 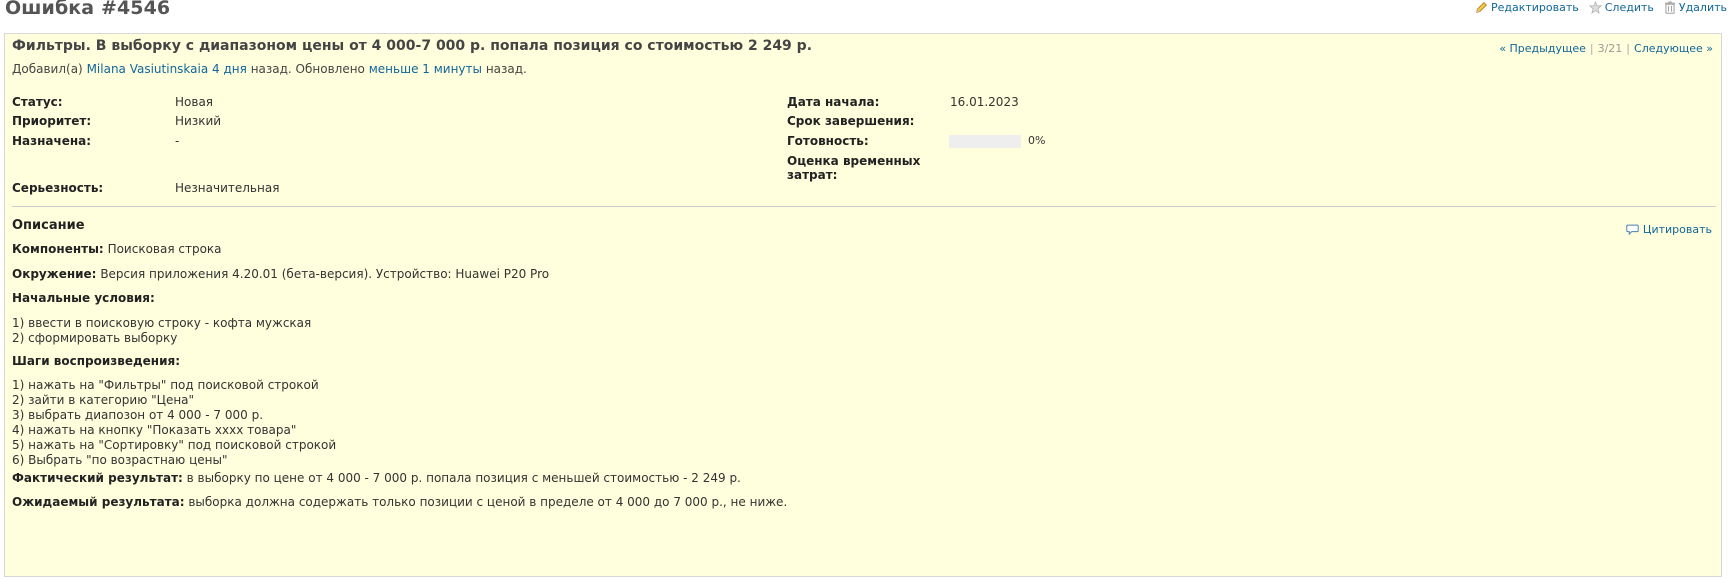 What do you see at coordinates (985, 141) in the screenshot?
I see `progress-bar` at bounding box center [985, 141].